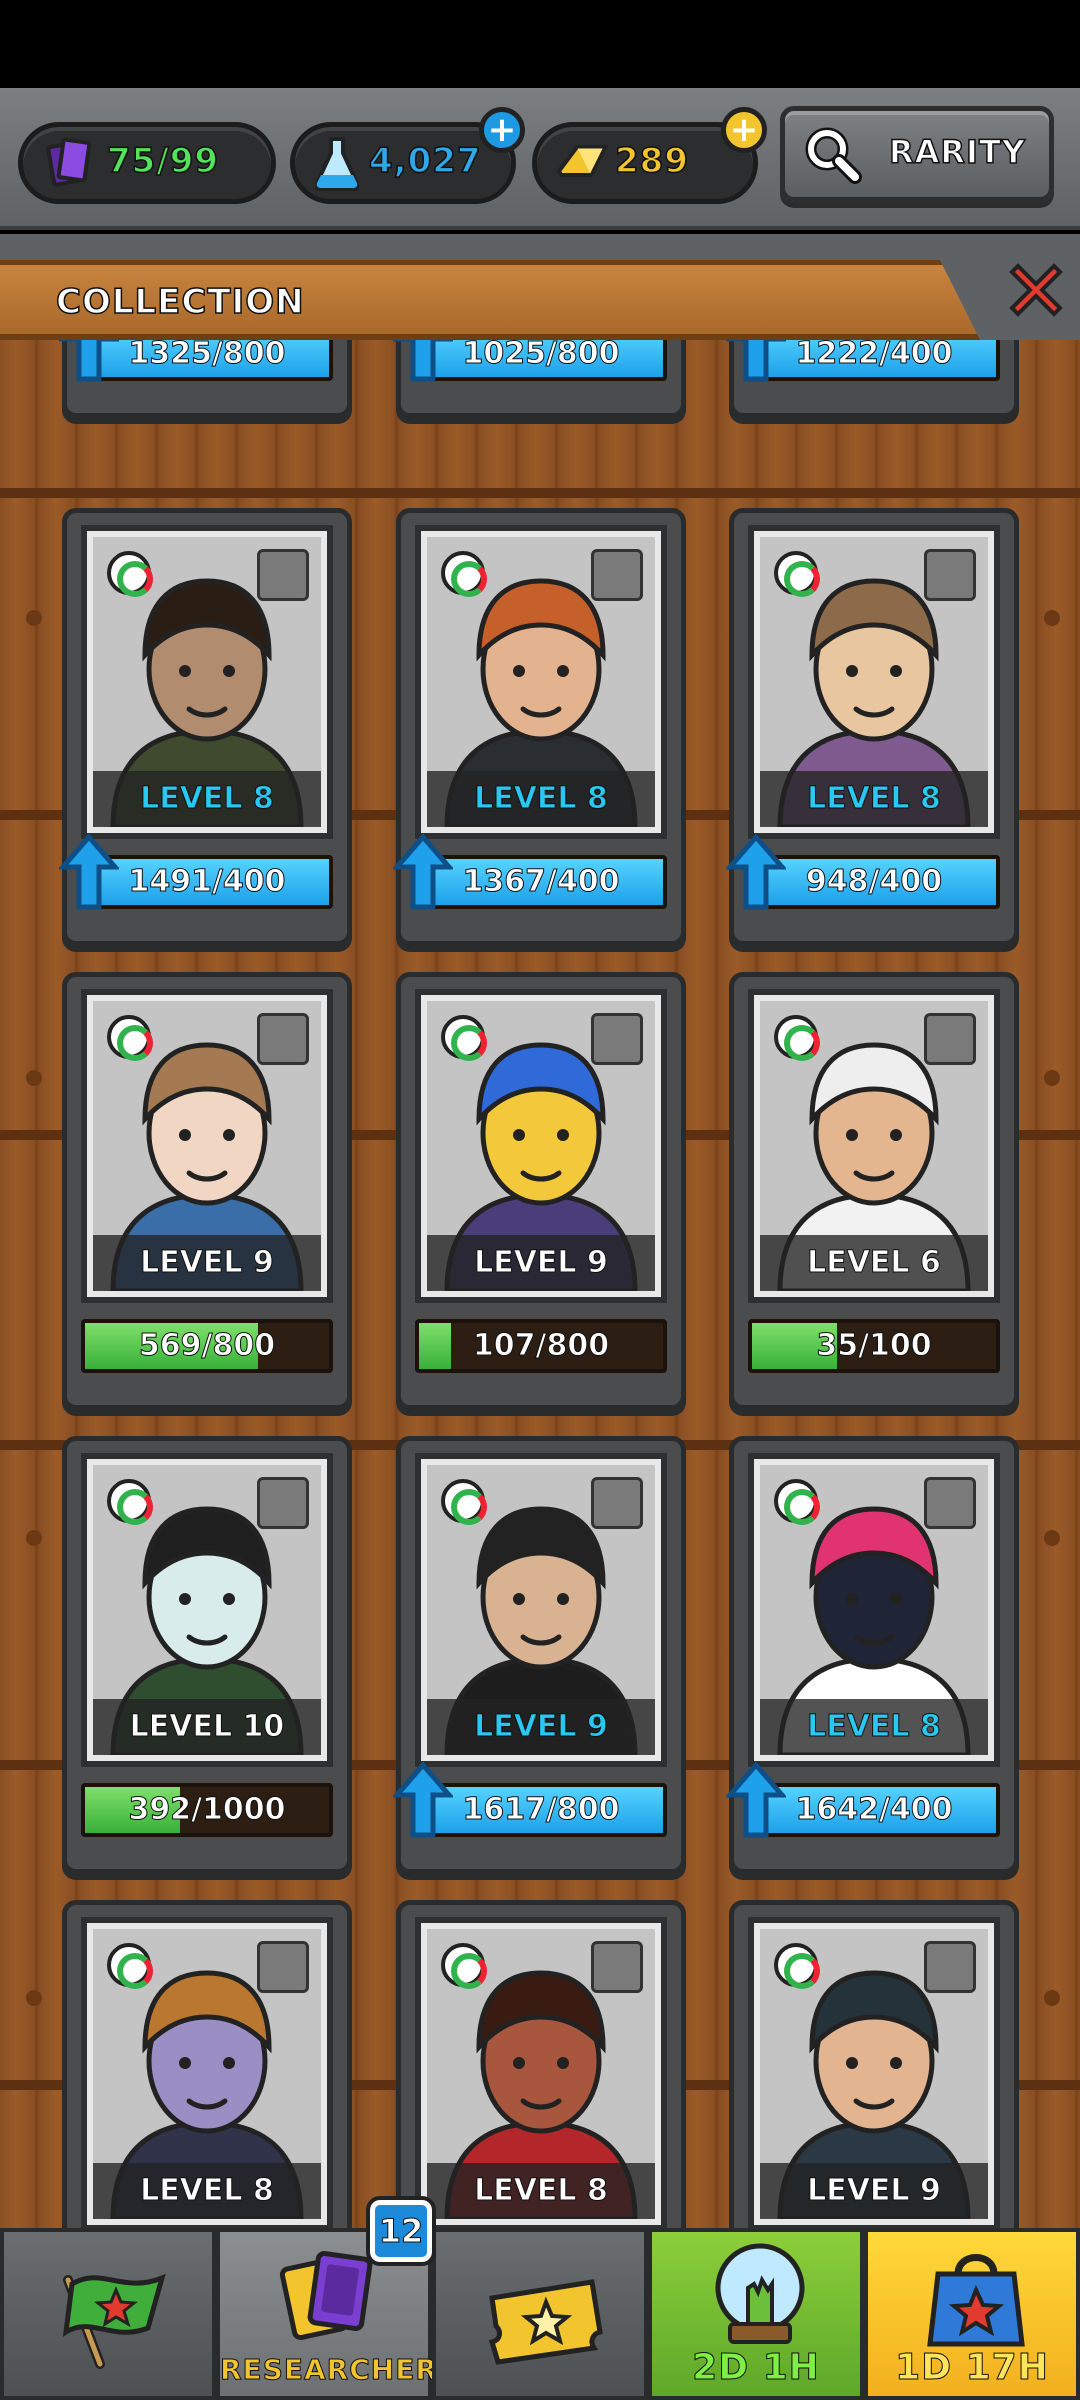  Describe the element at coordinates (541, 1346) in the screenshot. I see `card-progress-text: 107/800` at that location.